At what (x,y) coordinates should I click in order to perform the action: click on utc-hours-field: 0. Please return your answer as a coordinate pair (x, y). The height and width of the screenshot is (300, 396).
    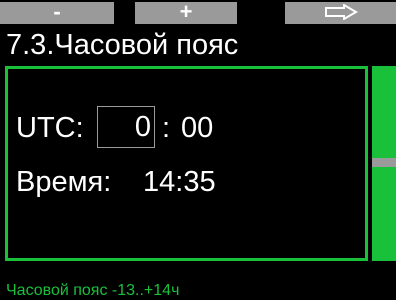
    Looking at the image, I should click on (126, 127).